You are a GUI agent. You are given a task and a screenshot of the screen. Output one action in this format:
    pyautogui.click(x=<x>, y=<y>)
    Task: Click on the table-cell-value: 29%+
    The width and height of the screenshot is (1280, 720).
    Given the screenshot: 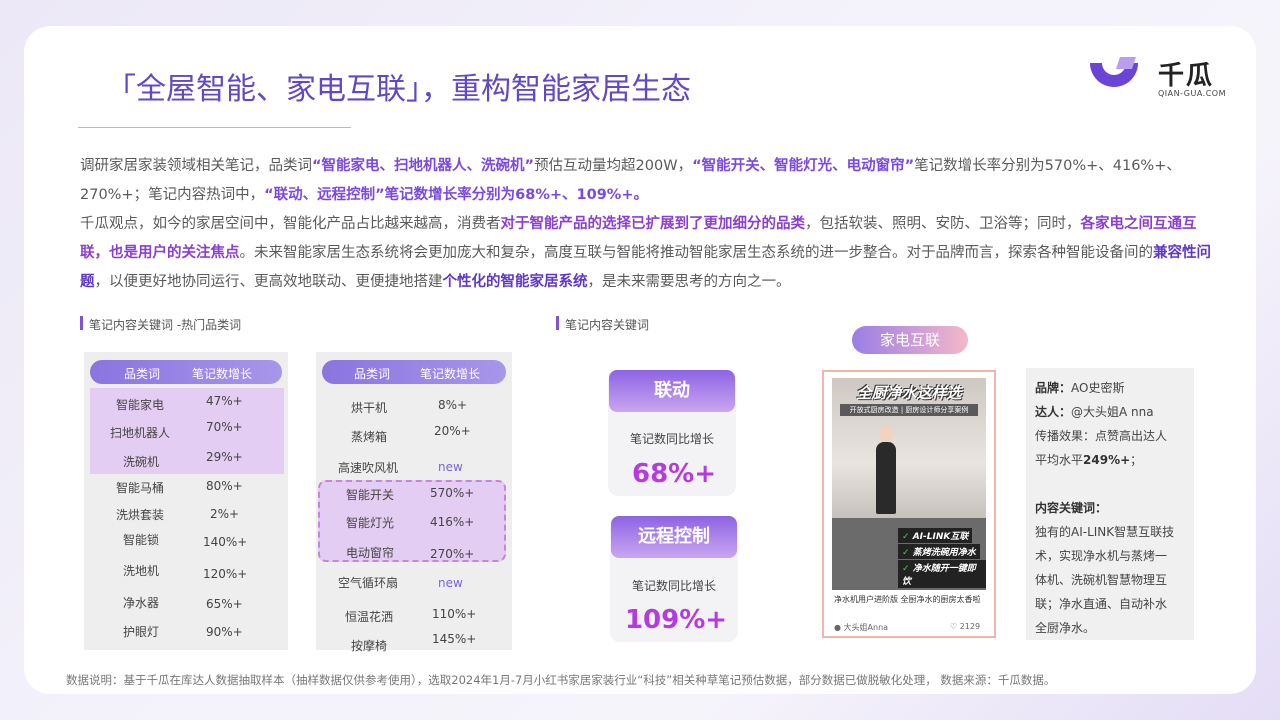 What is the action you would take?
    pyautogui.click(x=224, y=457)
    